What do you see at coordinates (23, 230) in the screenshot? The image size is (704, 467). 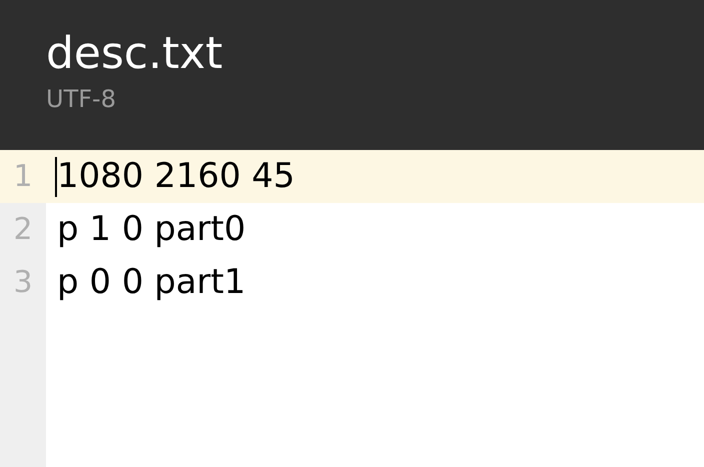 I see `line-number: 2` at bounding box center [23, 230].